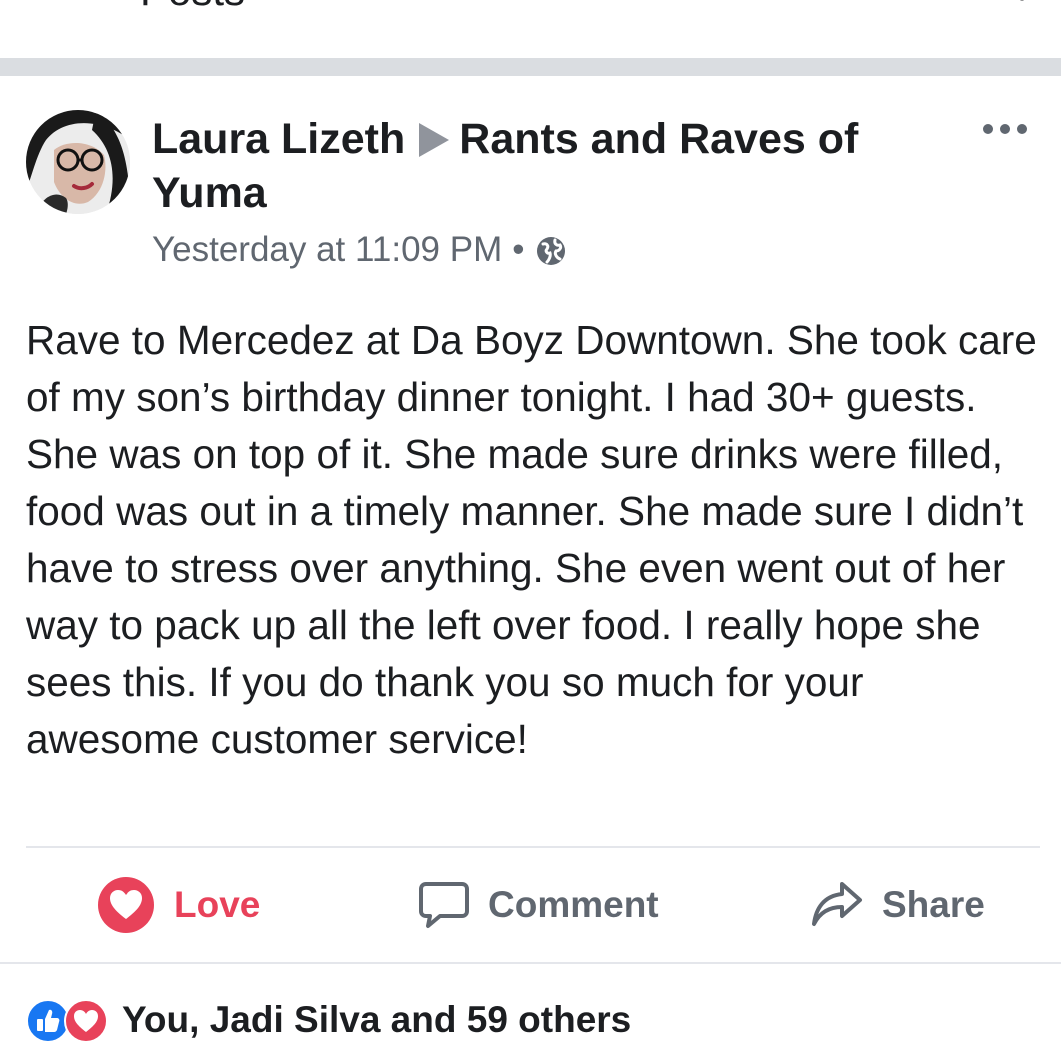 The image size is (1061, 1061). I want to click on page-title: Posts, so click(192, 6).